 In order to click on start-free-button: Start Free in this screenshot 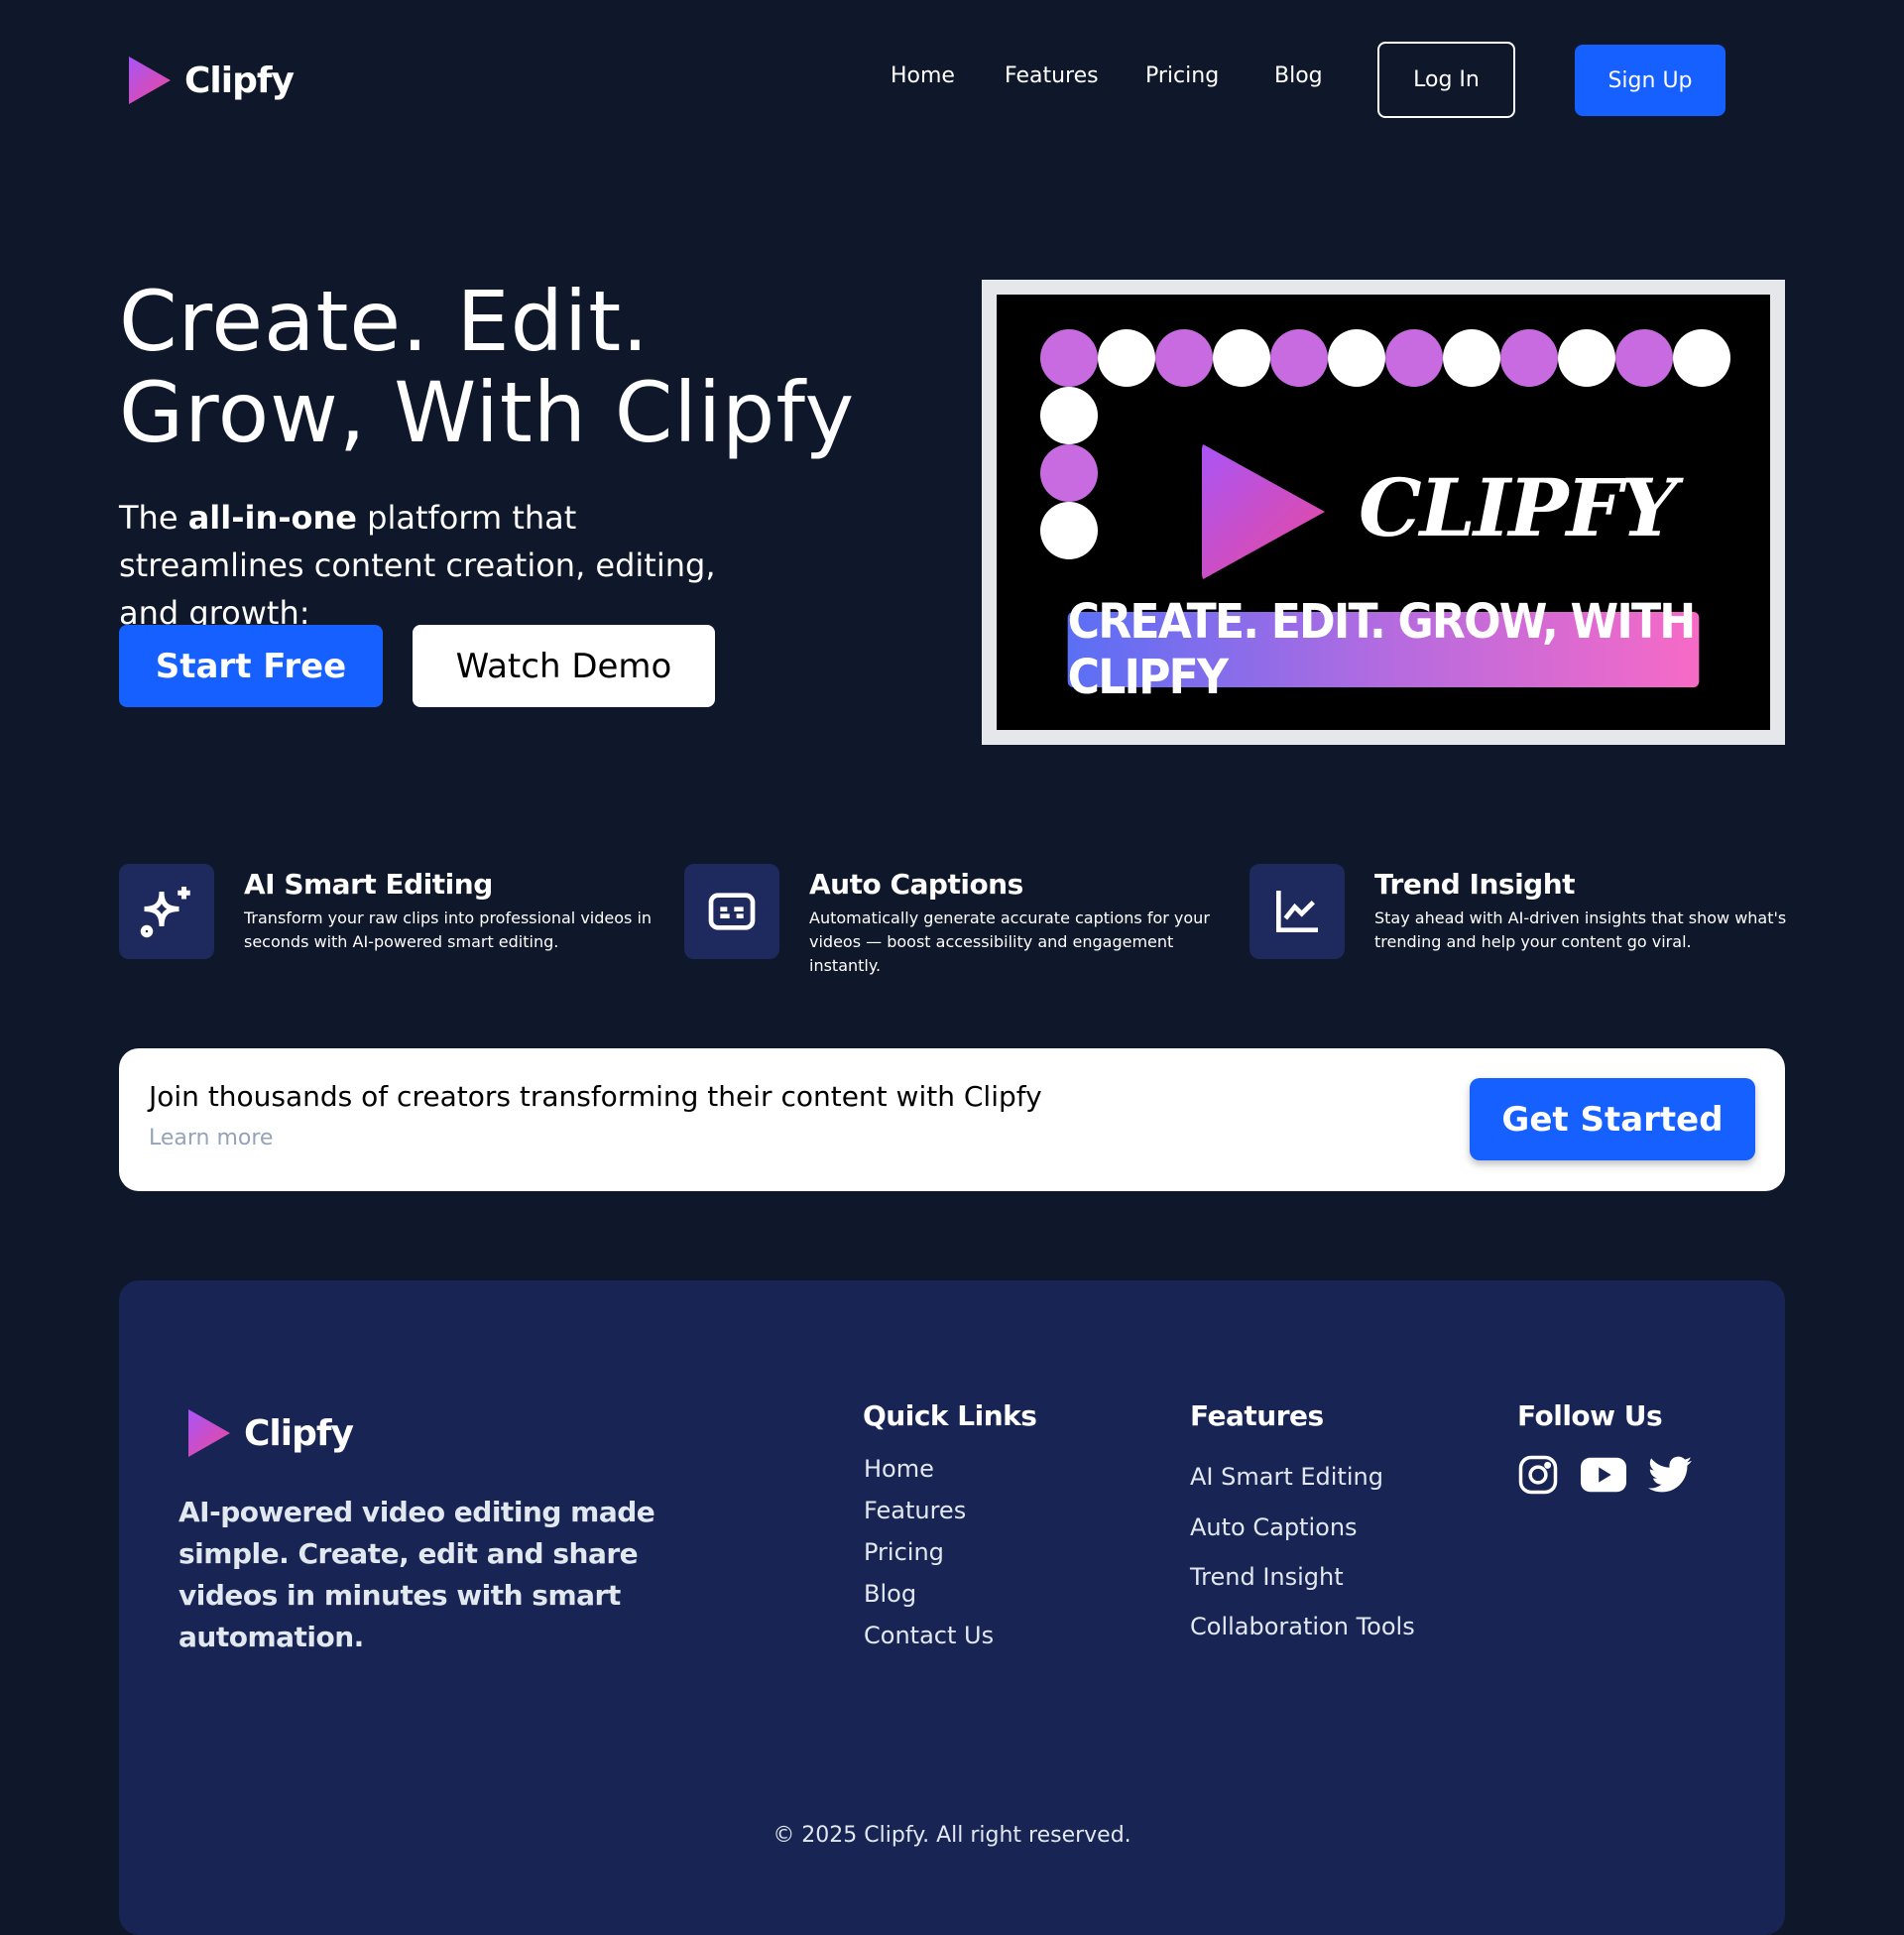, I will do `click(251, 666)`.